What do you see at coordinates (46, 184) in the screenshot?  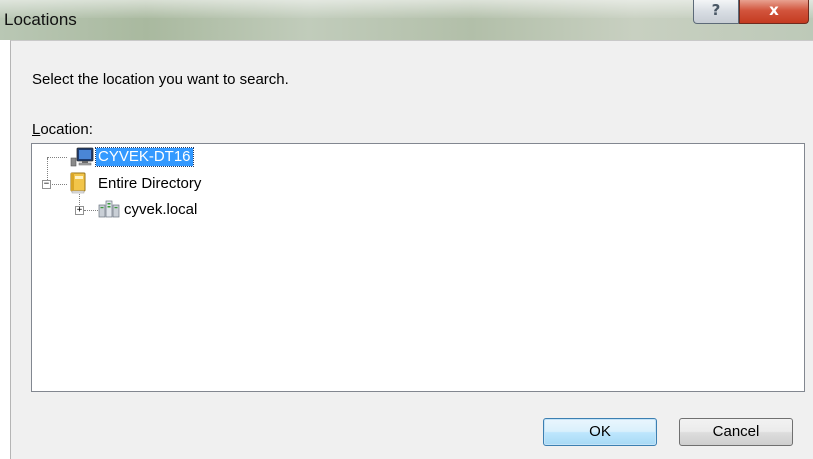 I see `collapse-toggle: −` at bounding box center [46, 184].